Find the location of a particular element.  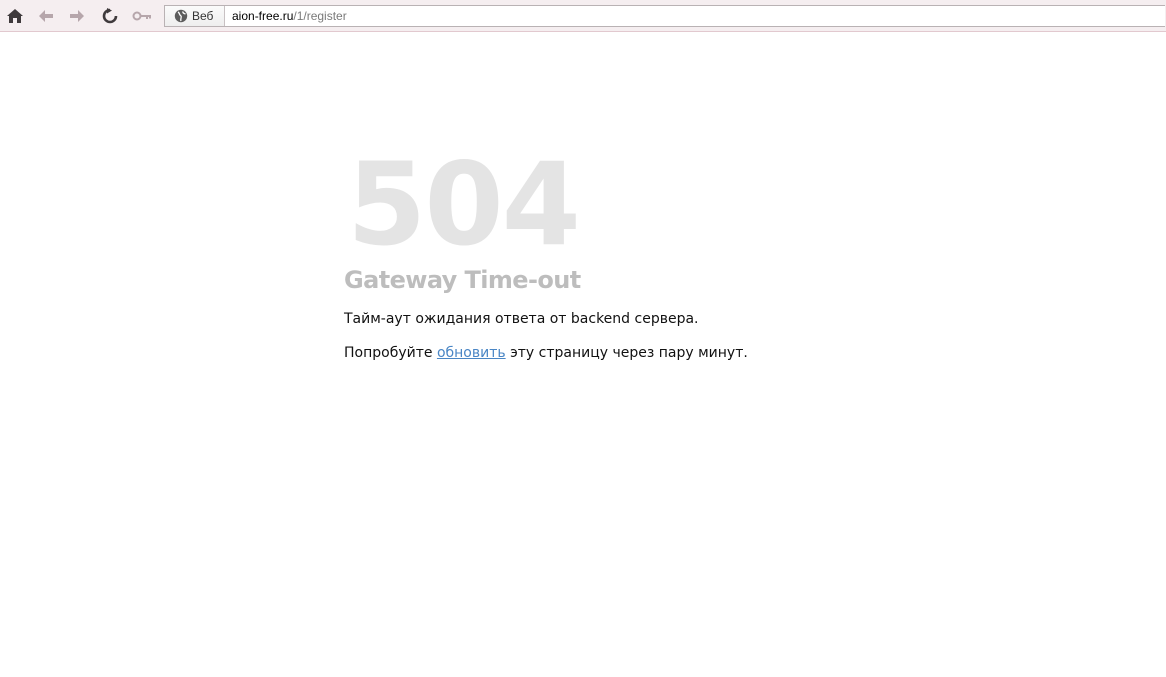

home-button is located at coordinates (15, 16).